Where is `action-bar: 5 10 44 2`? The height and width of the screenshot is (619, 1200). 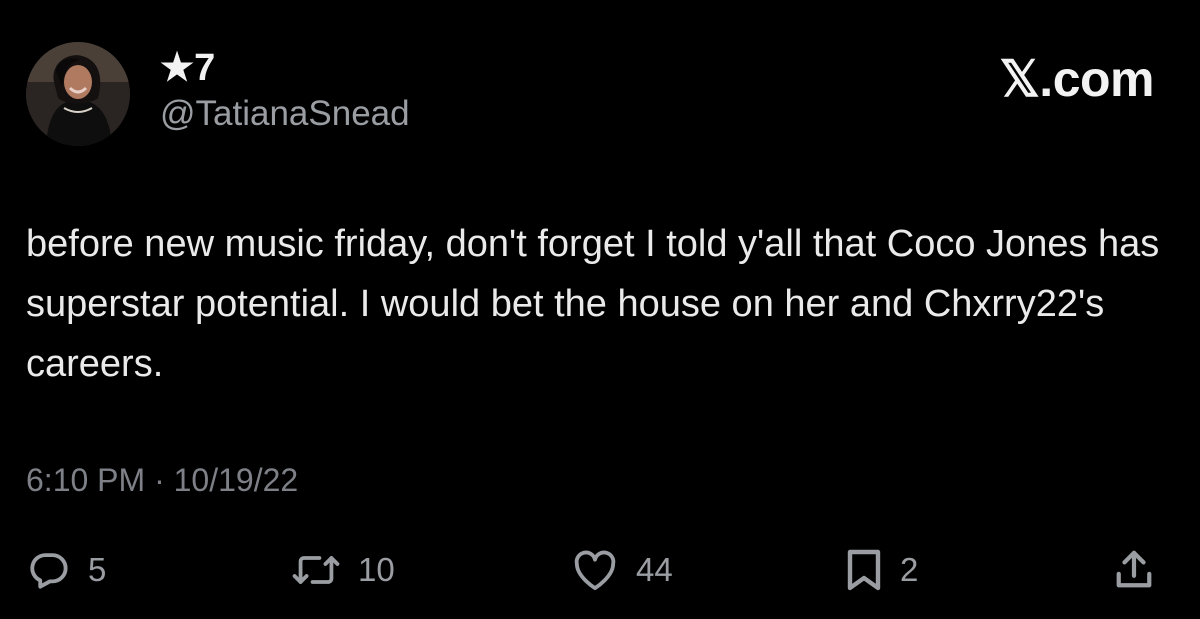 action-bar: 5 10 44 2 is located at coordinates (600, 570).